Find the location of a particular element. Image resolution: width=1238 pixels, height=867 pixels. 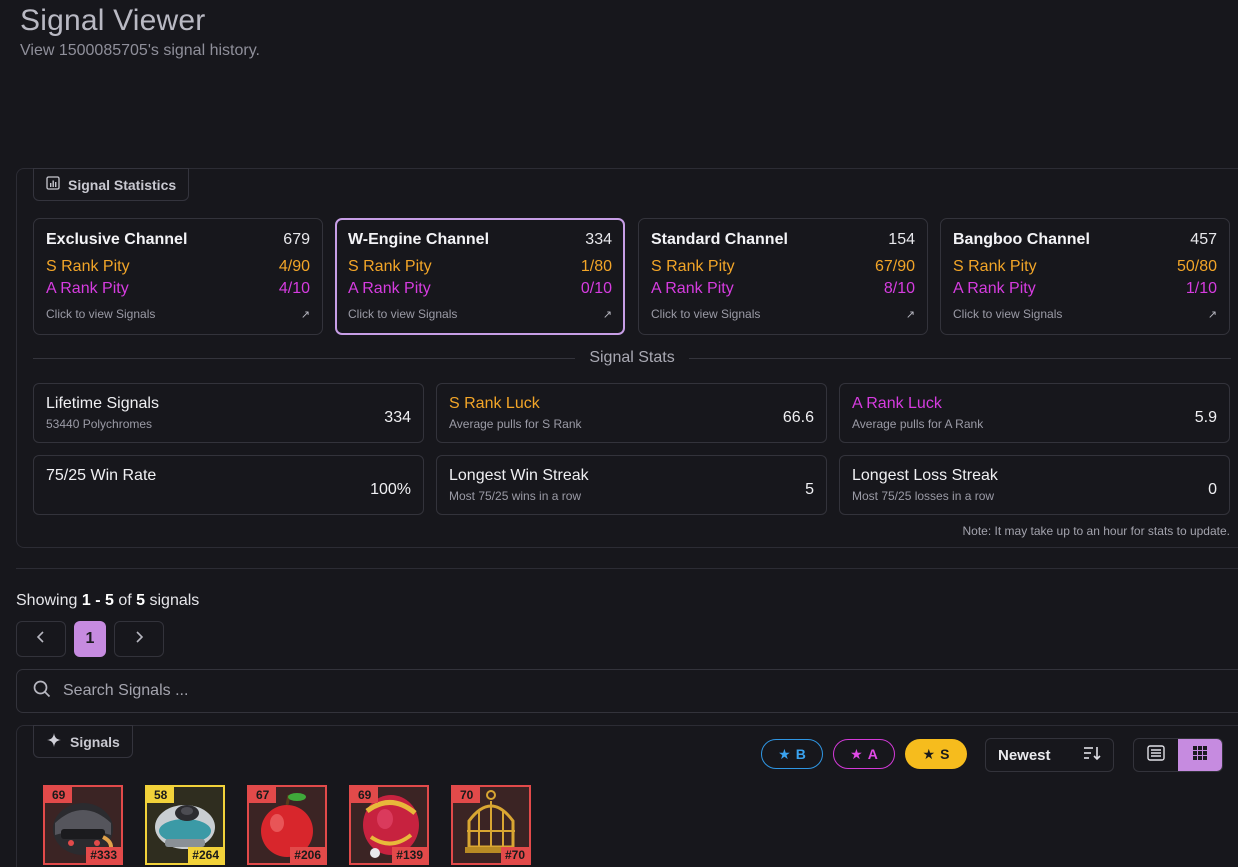

signal-number: #206 is located at coordinates (307, 855).